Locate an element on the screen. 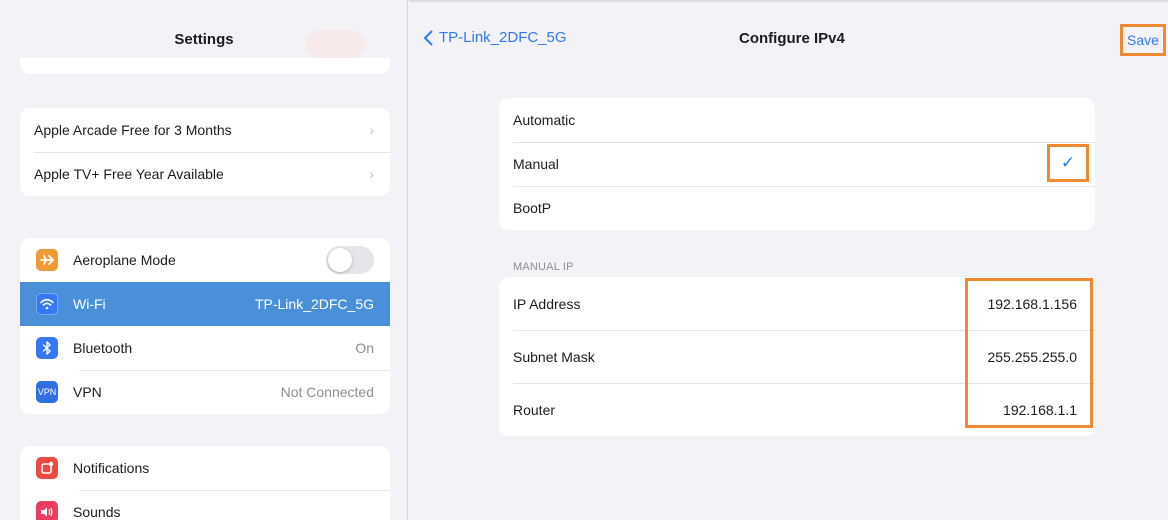  sidebar-item-vpn: VPN VPN Not Connected is located at coordinates (205, 392).